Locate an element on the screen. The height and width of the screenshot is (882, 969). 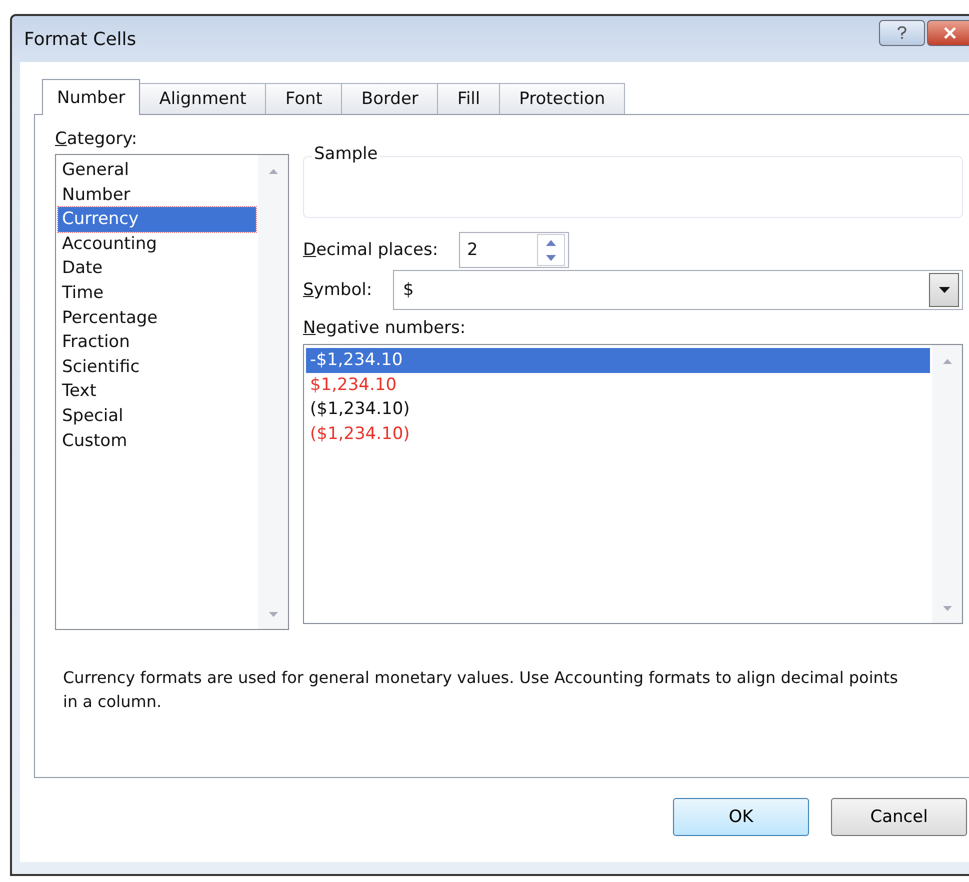
category-item: Accounting is located at coordinates (157, 244).